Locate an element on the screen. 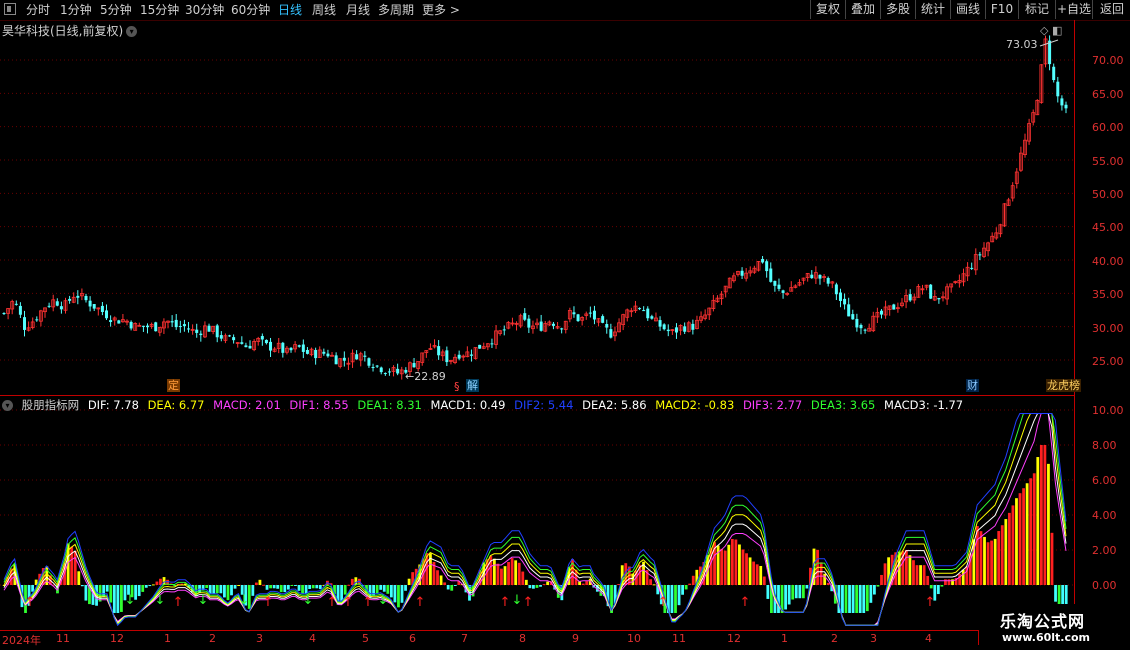 This screenshot has height=650, width=1130. min-price-label: ←22.89 is located at coordinates (425, 376).